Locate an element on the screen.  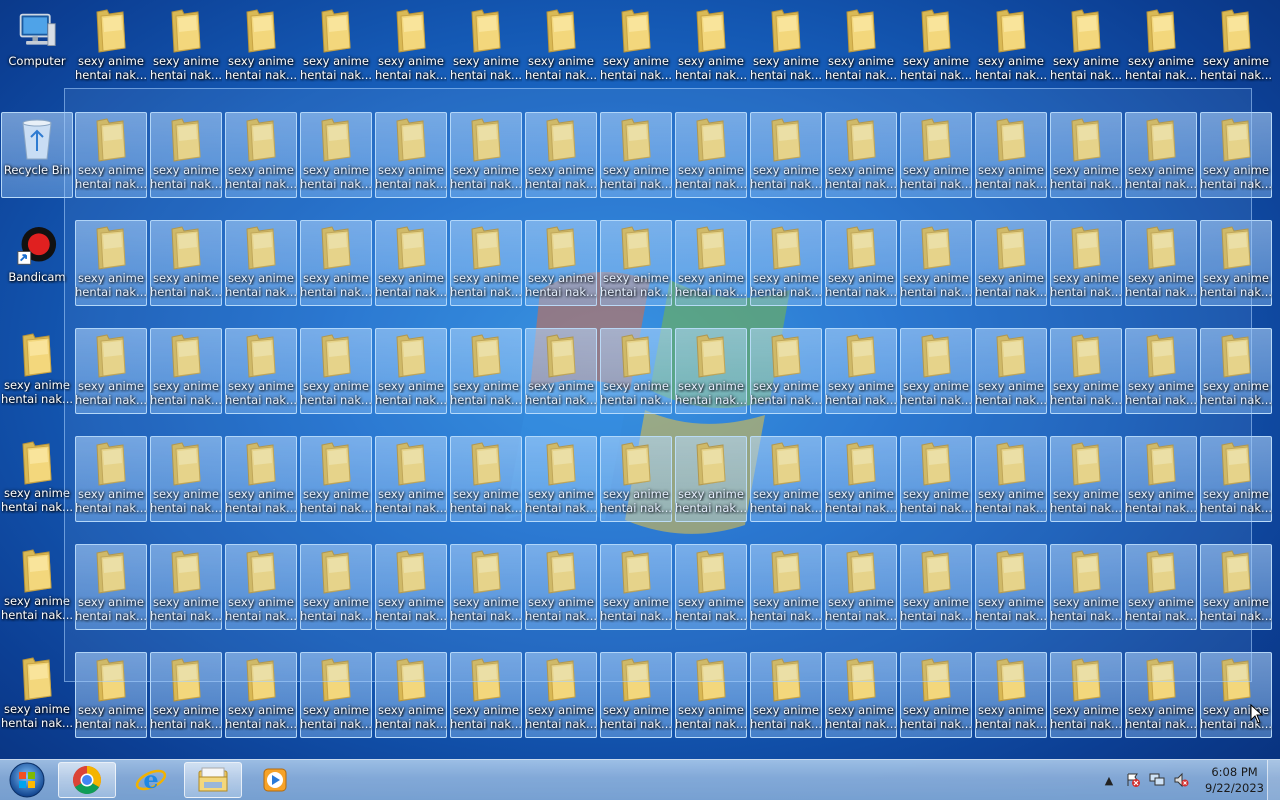
volume-icon is located at coordinates (1181, 780).